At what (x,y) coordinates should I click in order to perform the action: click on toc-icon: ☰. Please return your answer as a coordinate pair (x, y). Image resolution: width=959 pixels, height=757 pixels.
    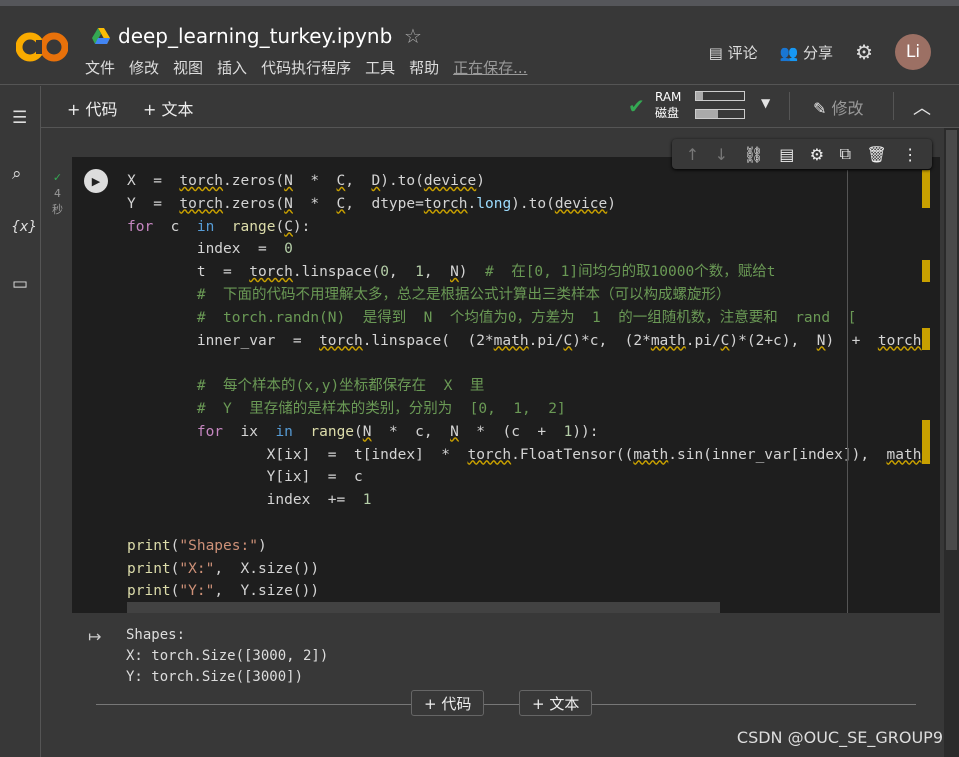
    Looking at the image, I should click on (19, 118).